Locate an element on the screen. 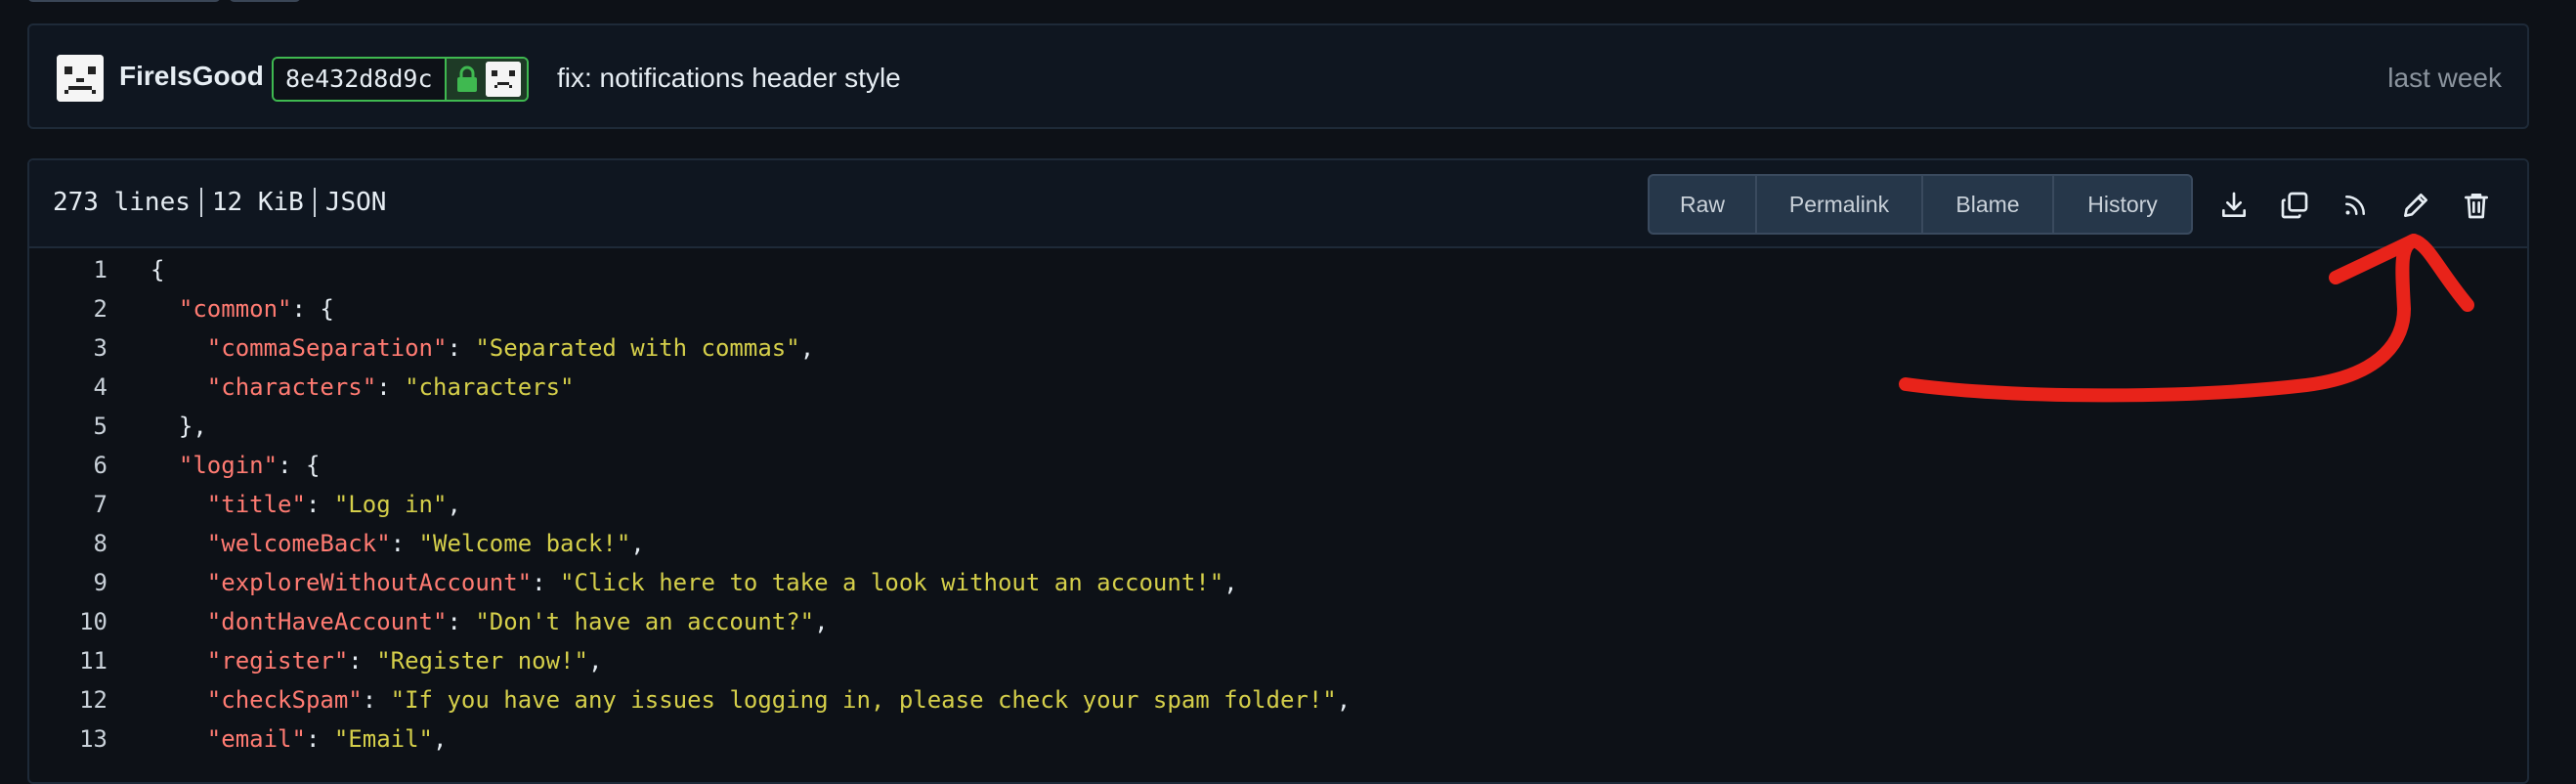 The width and height of the screenshot is (2576, 784). signature-badge is located at coordinates (486, 80).